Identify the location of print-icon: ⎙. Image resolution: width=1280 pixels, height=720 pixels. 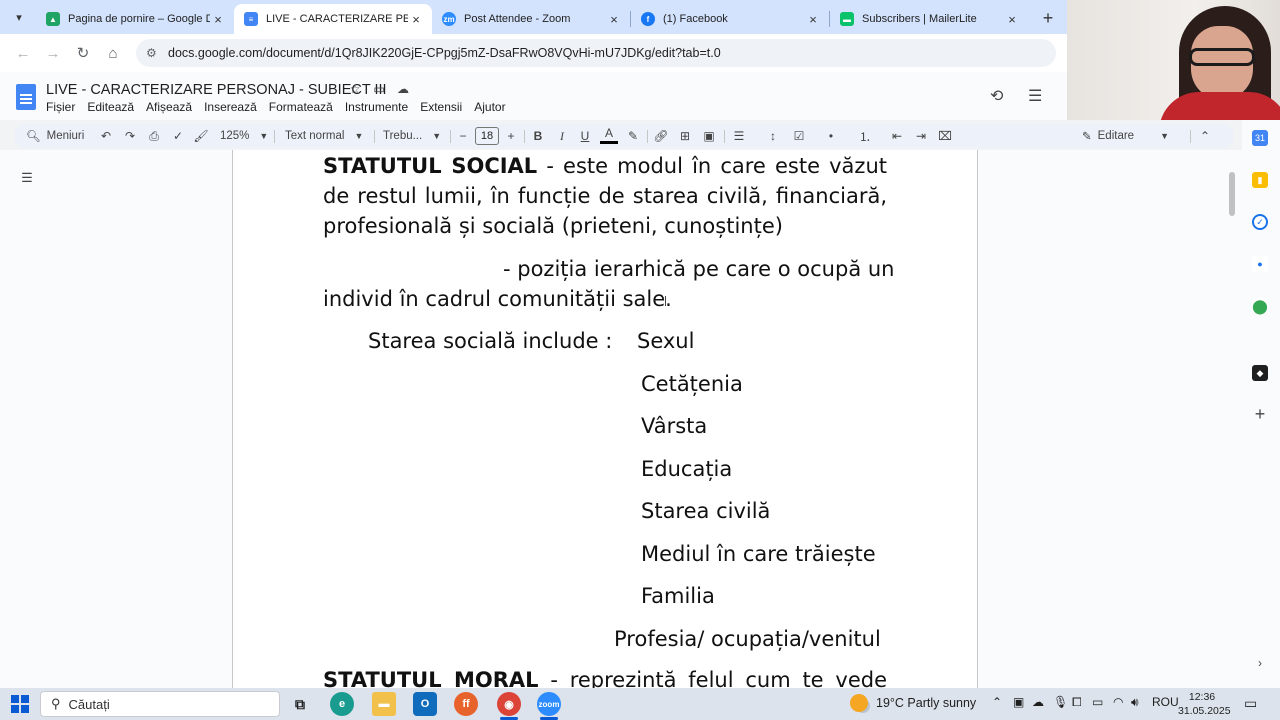
(154, 136).